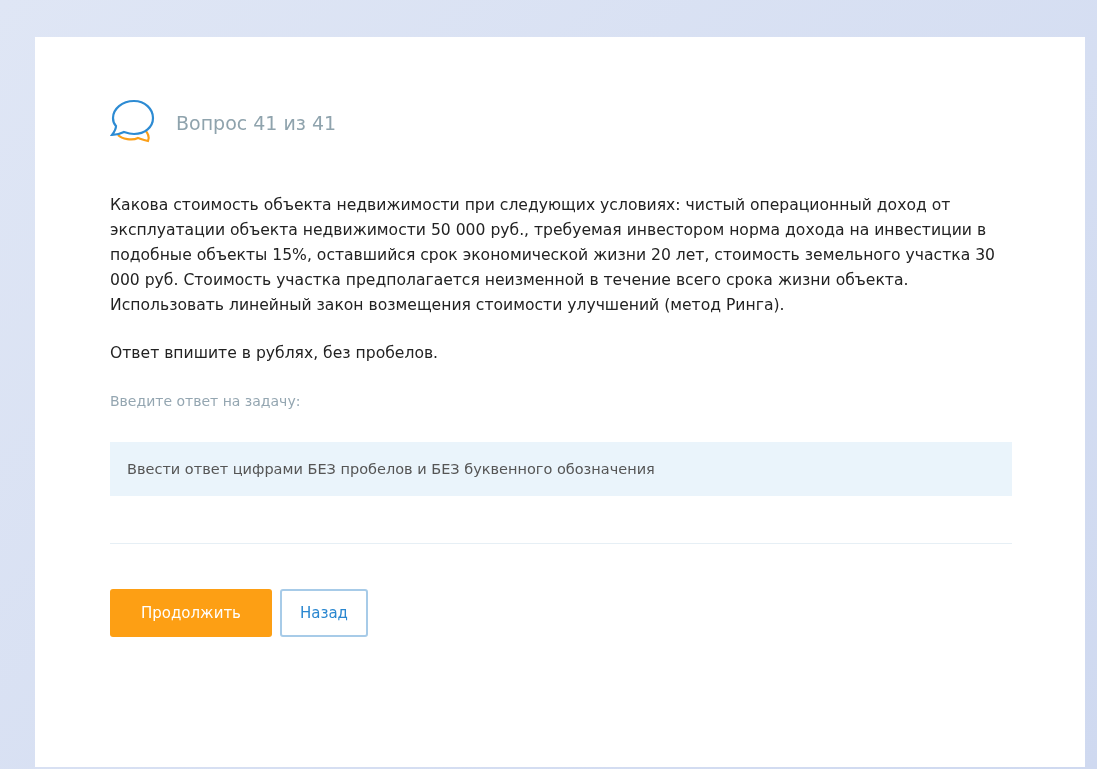 This screenshot has width=1097, height=769. I want to click on question-counter: Вопрос 41 из 41, so click(256, 123).